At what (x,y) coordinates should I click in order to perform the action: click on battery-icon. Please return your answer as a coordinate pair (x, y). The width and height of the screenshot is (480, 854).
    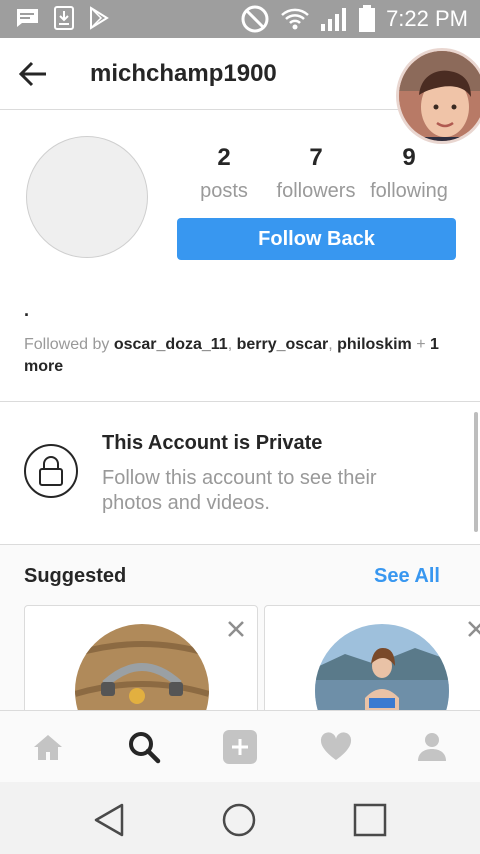
    Looking at the image, I should click on (367, 18).